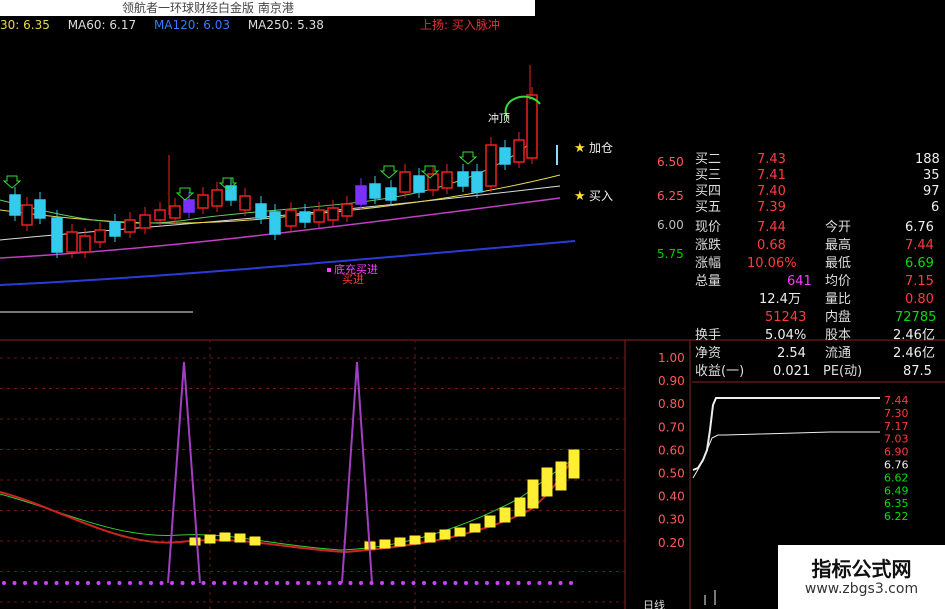 The height and width of the screenshot is (609, 945). What do you see at coordinates (670, 196) in the screenshot?
I see `price-axis-label: 6.25` at bounding box center [670, 196].